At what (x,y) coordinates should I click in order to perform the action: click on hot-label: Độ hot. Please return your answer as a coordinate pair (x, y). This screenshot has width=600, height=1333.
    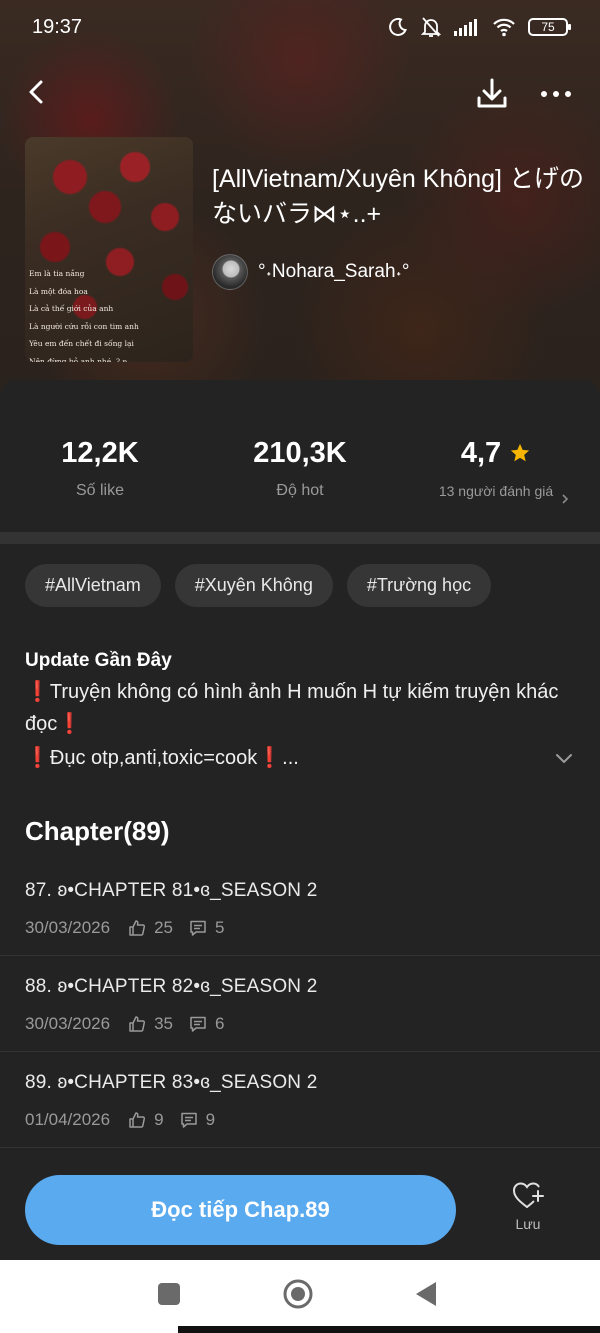
    Looking at the image, I should click on (300, 490).